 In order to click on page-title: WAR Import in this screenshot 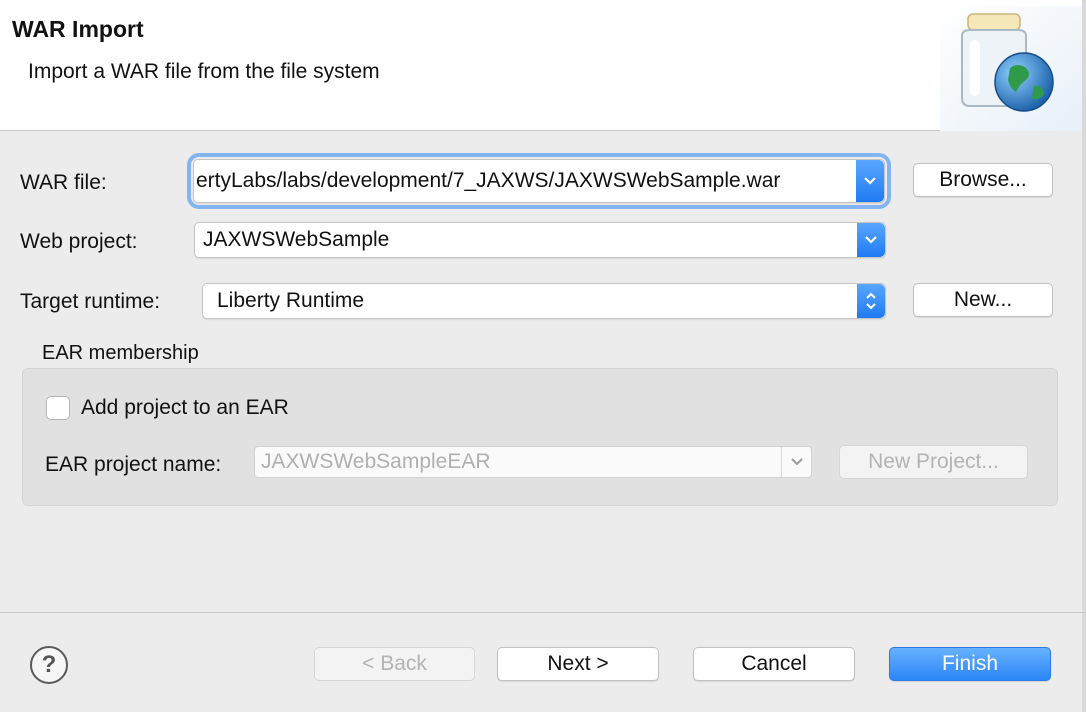, I will do `click(78, 29)`.